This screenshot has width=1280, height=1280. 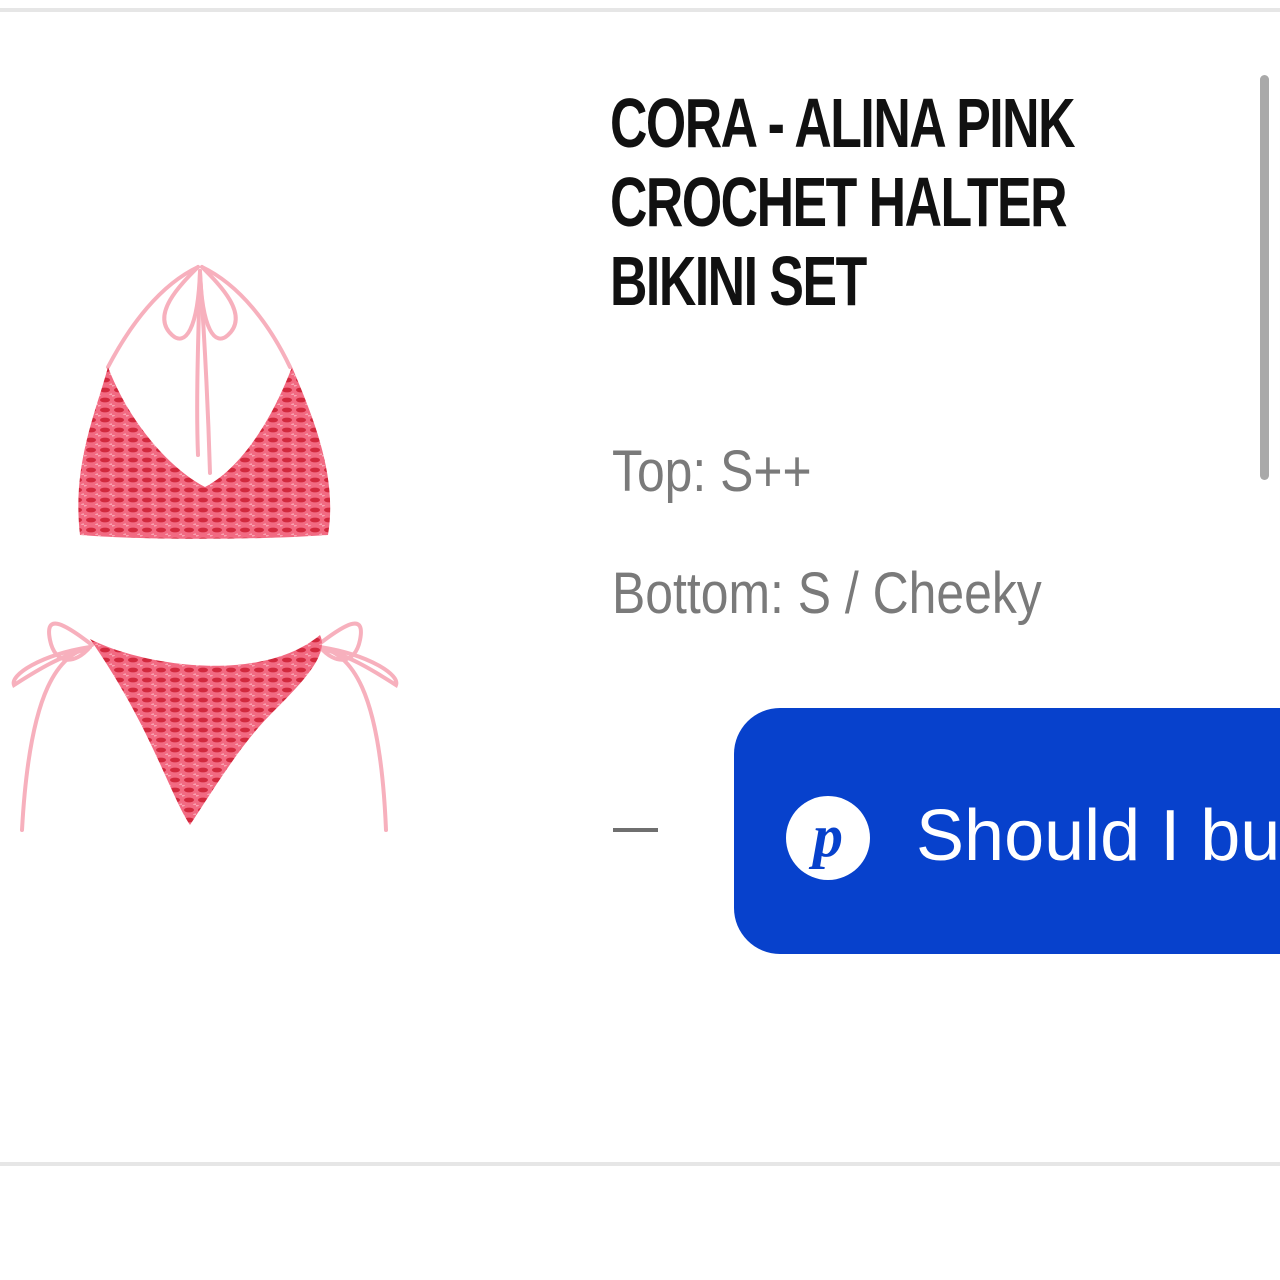 I want to click on bottom-divider, so click(x=640, y=1164).